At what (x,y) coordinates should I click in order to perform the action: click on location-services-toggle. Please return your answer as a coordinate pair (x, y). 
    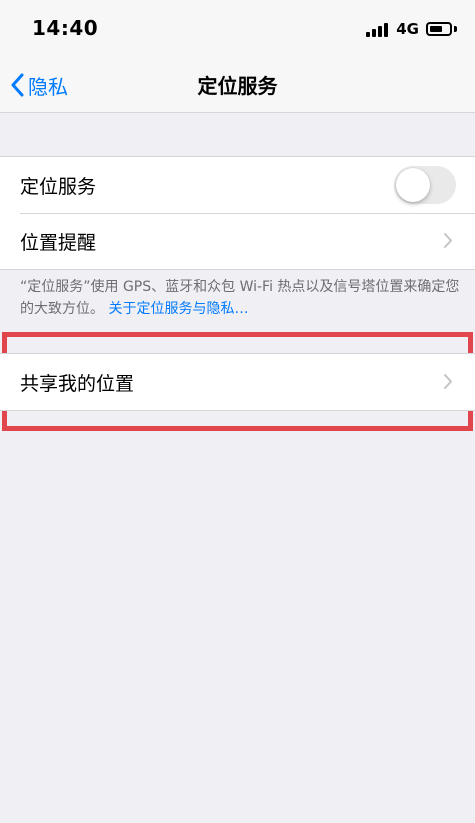
    Looking at the image, I should click on (425, 185).